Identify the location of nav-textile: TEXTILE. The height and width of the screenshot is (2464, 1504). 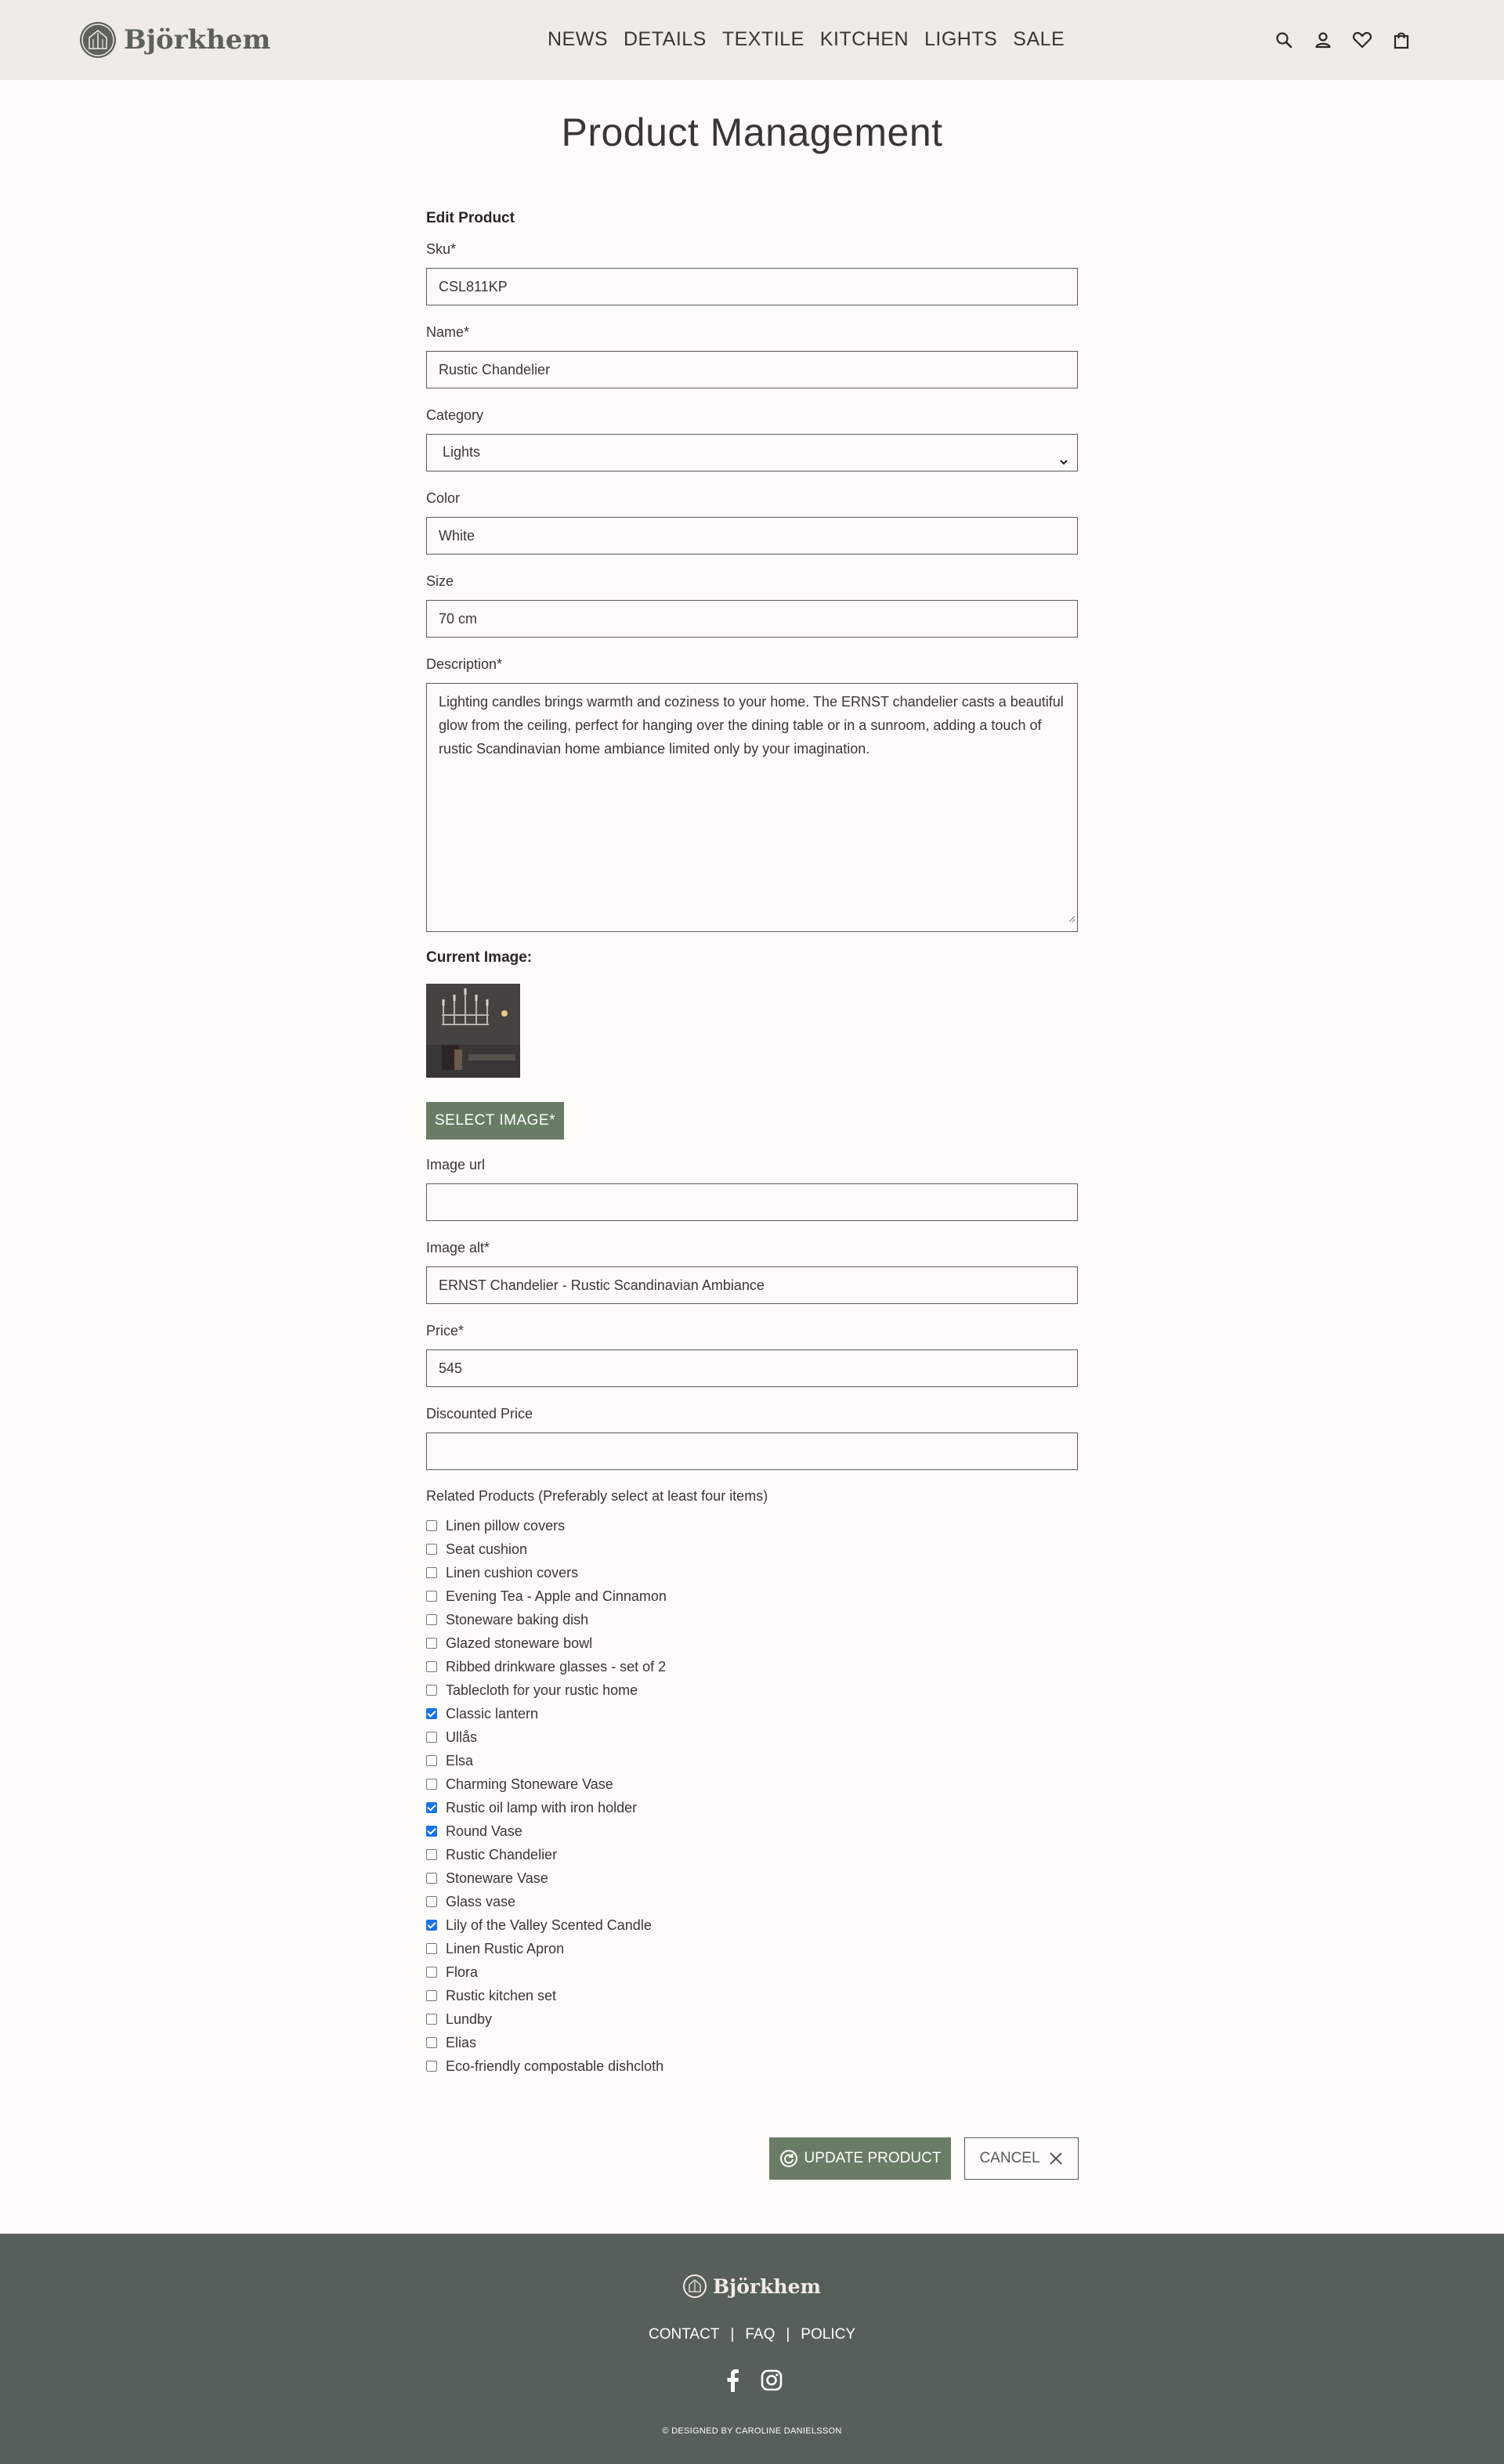
(763, 39).